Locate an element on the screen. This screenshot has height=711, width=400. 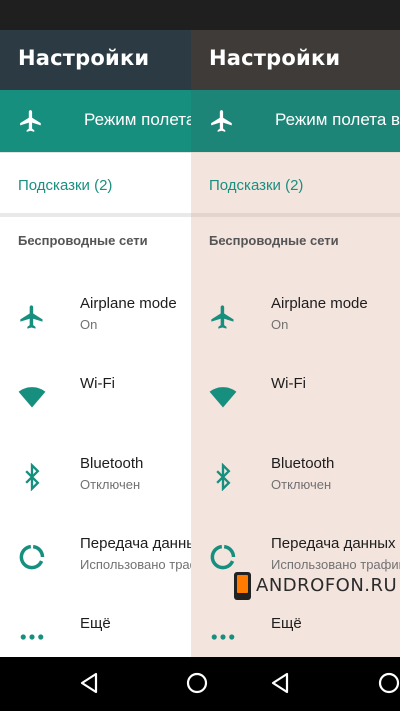
list-item-data-usage: Передача данных Использовано трафика is located at coordinates (104, 558).